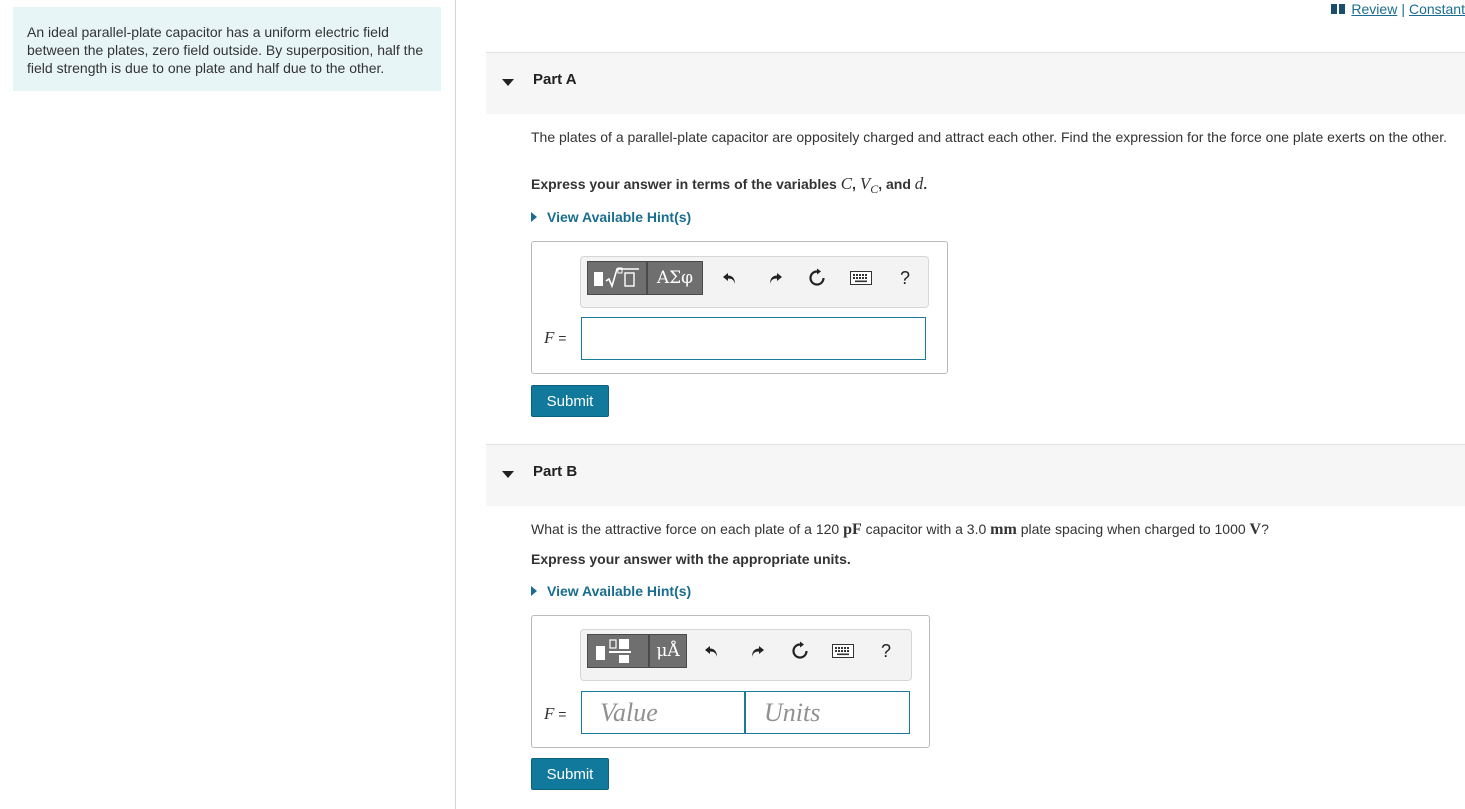 This screenshot has height=809, width=1465. Describe the element at coordinates (896, 184) in the screenshot. I see `instruction-sep-2: , and` at that location.